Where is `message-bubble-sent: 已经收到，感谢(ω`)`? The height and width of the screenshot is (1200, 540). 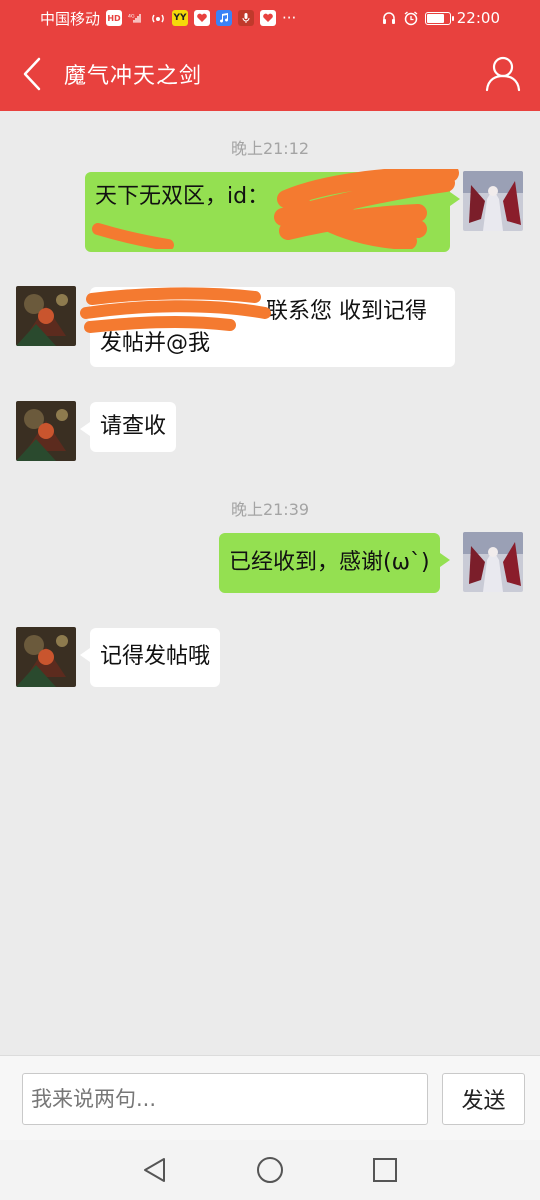 message-bubble-sent: 已经收到，感谢(ω`) is located at coordinates (334, 563).